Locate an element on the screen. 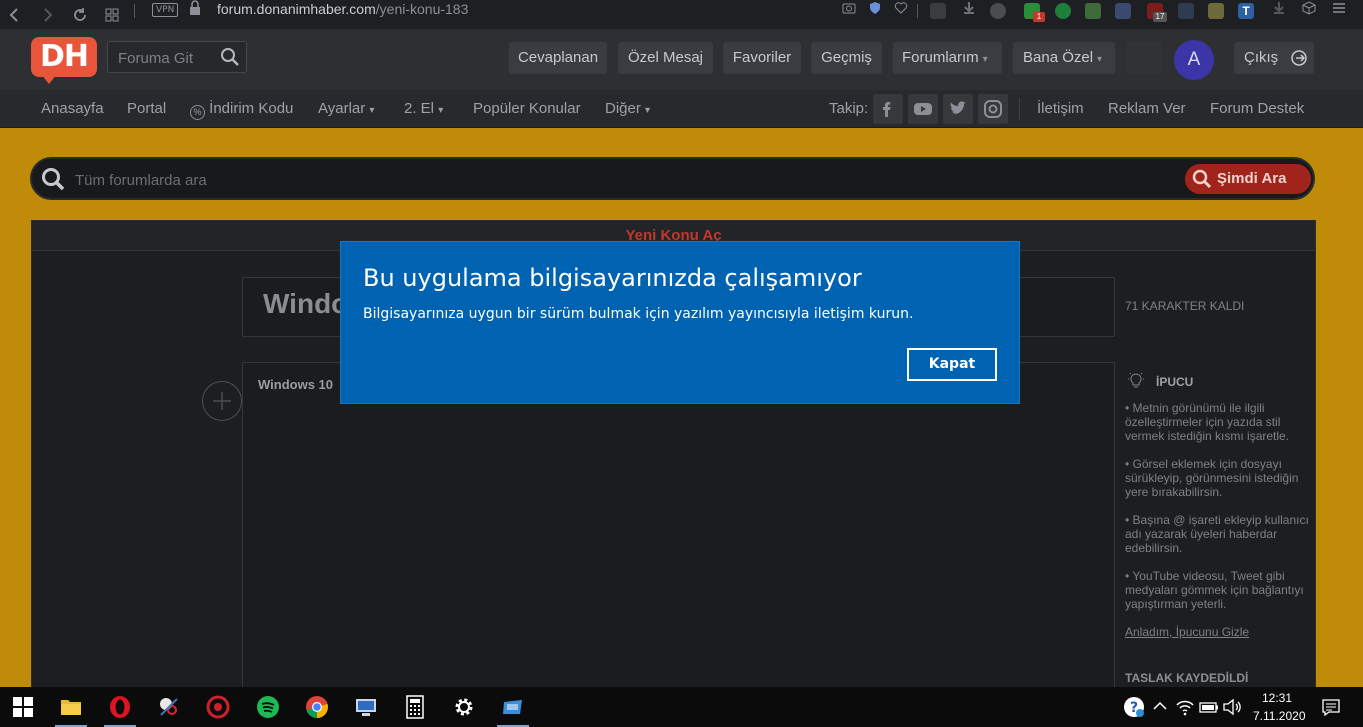  clock-time: 12:31 is located at coordinates (1277, 698).